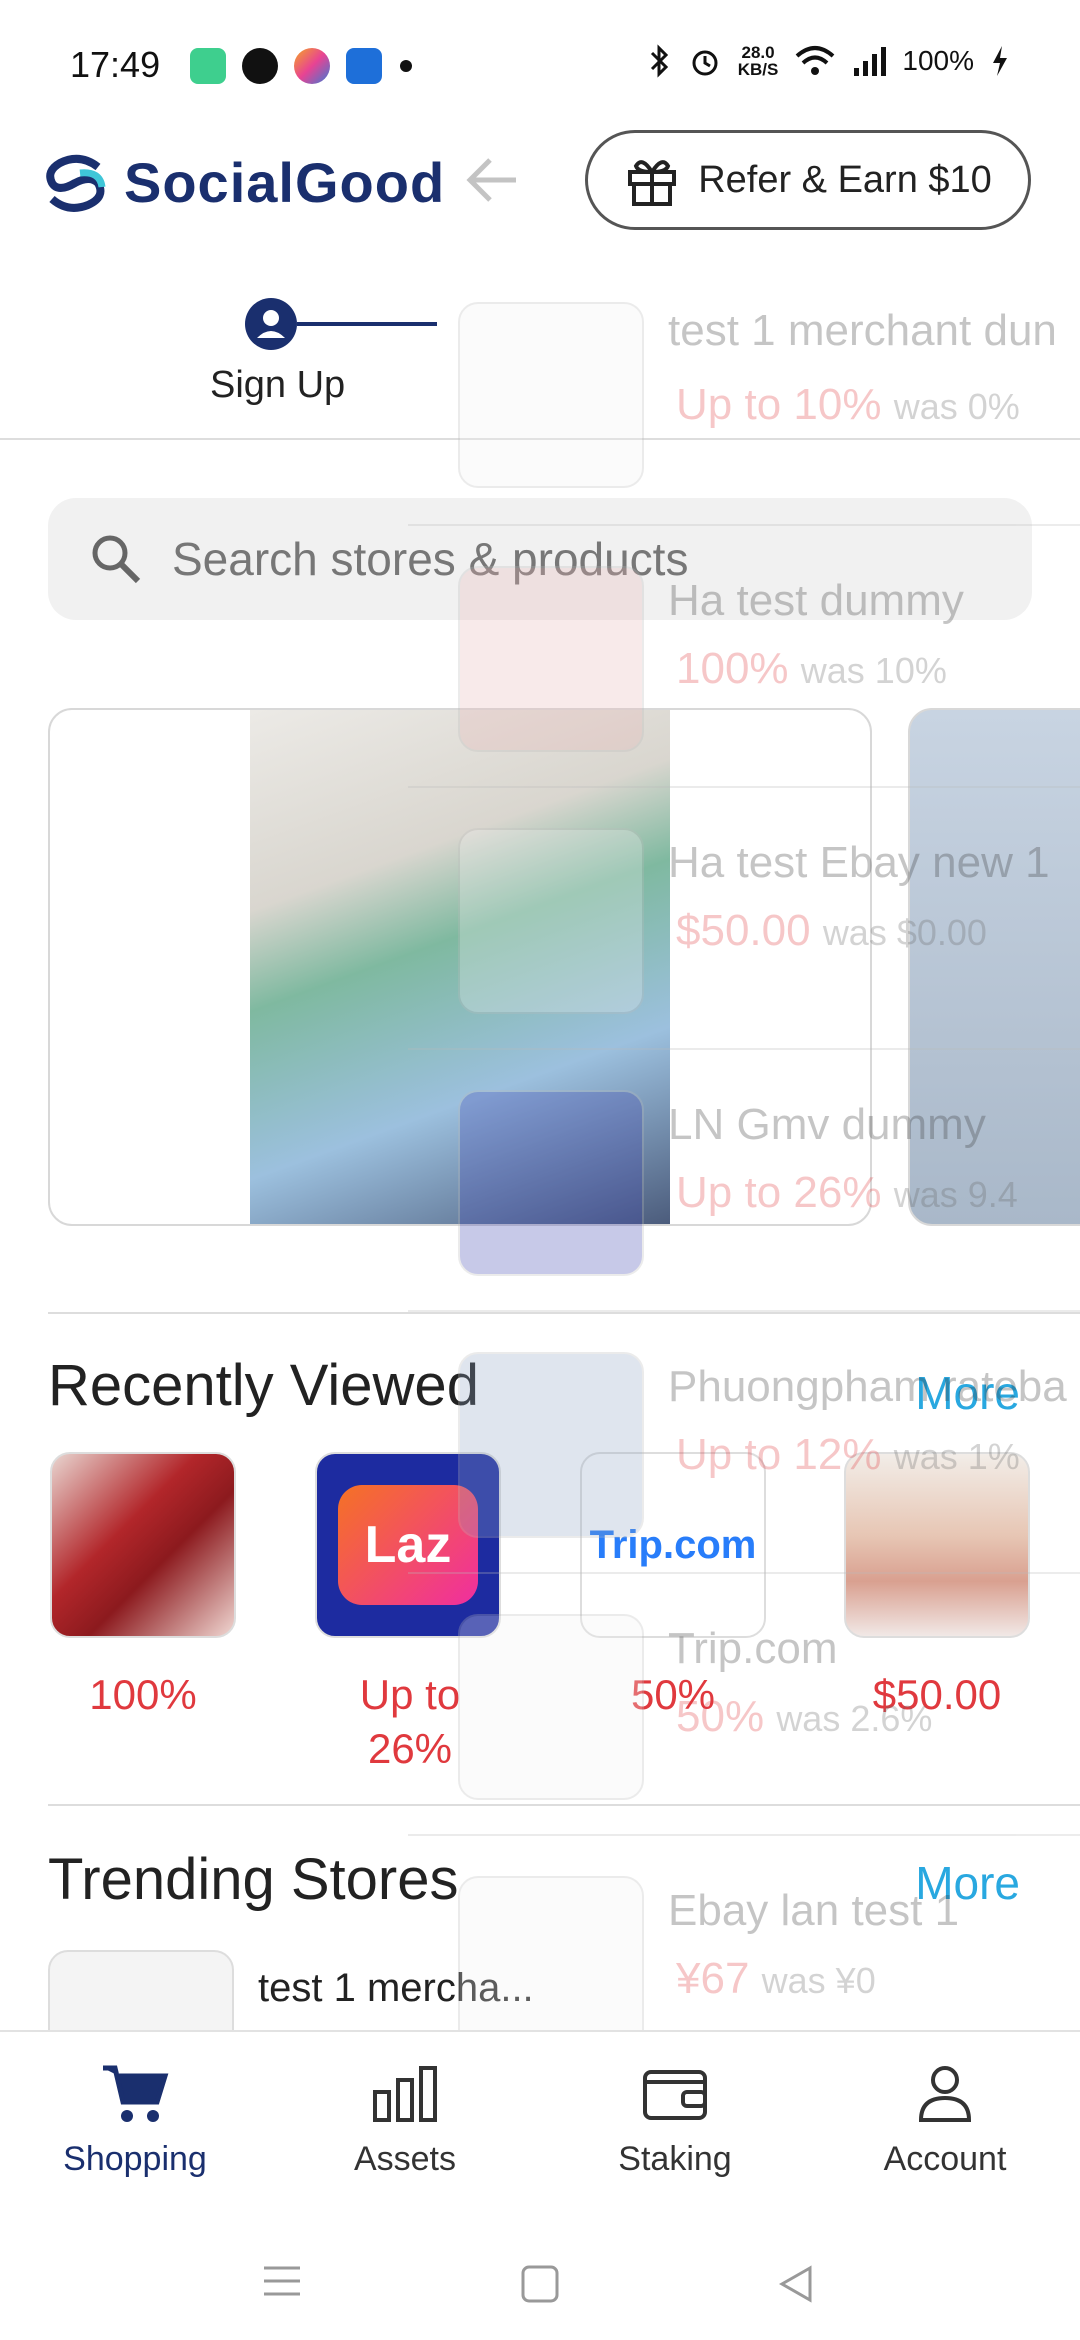 Image resolution: width=1080 pixels, height=2340 pixels. Describe the element at coordinates (540, 180) in the screenshot. I see `app-header: SocialGood Refer & Earn $10` at that location.